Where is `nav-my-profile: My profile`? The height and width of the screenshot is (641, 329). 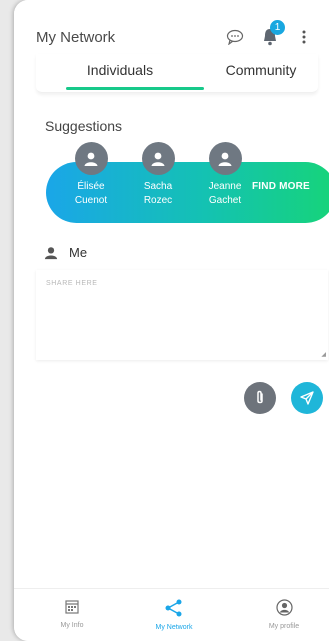 nav-my-profile: My profile is located at coordinates (284, 614).